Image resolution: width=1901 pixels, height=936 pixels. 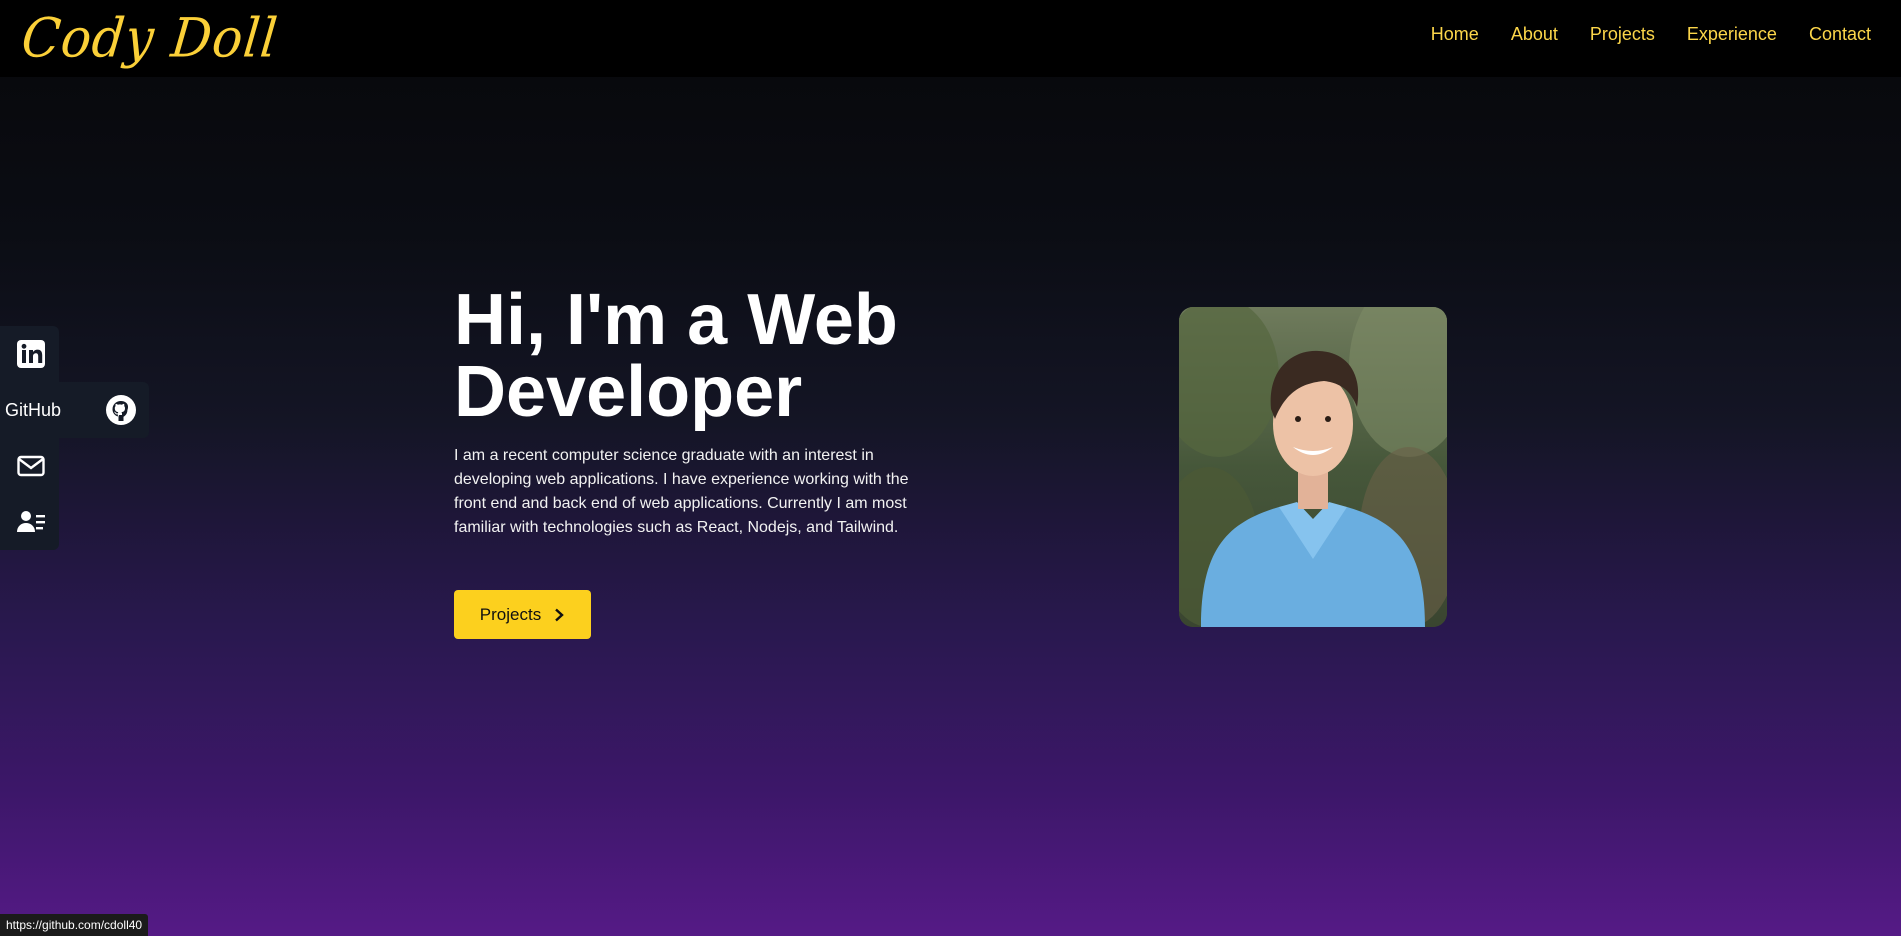 I want to click on hero-title: Hi, I'm a Web Developer, so click(x=724, y=356).